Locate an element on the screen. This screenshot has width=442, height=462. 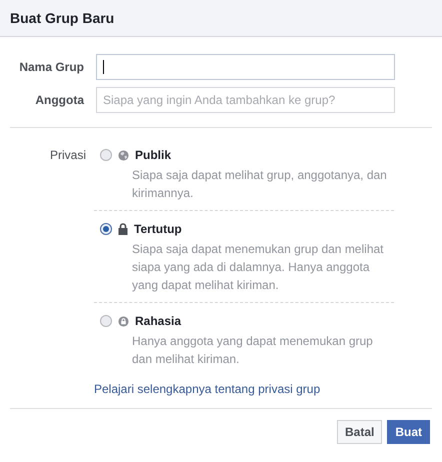
option-title: Publik is located at coordinates (153, 155).